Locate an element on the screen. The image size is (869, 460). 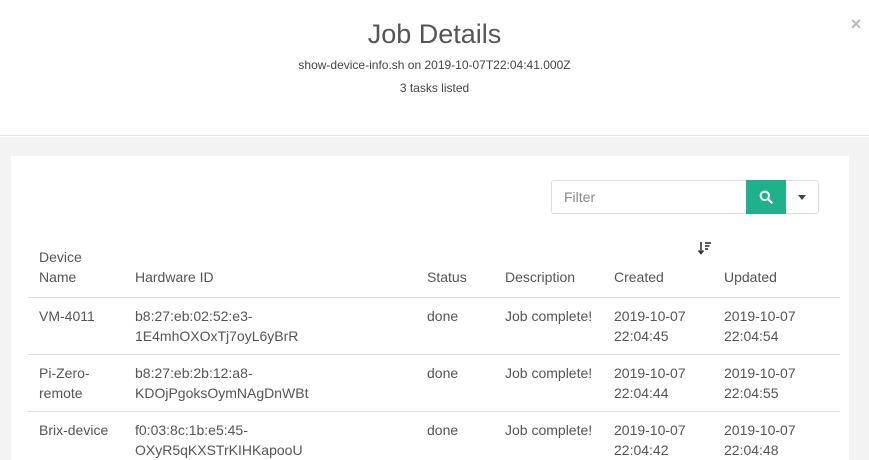
cell-device-name: Brix-device is located at coordinates (74, 429).